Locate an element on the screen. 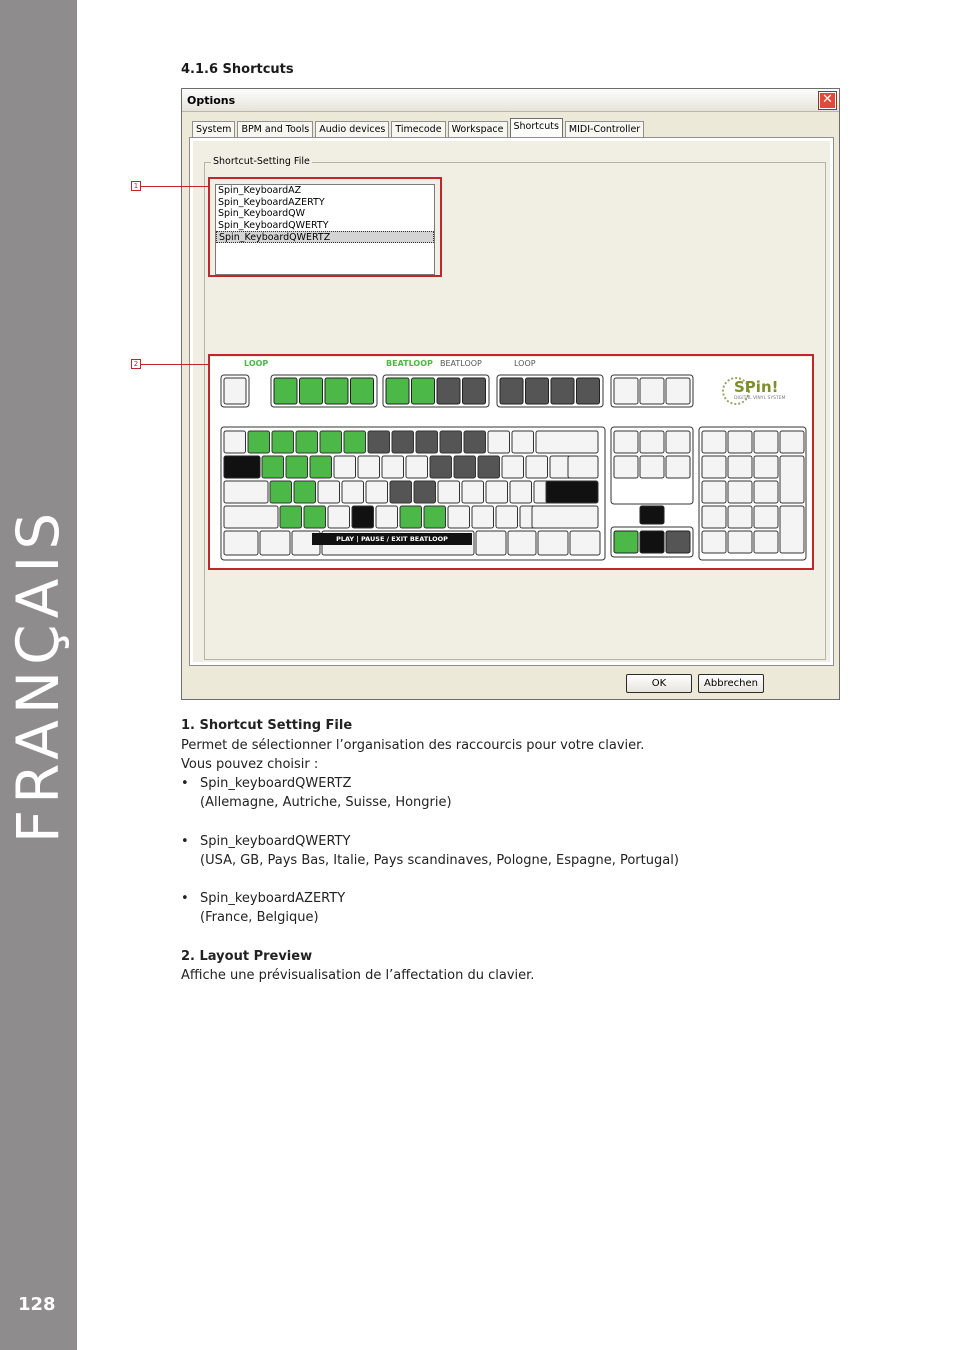 The height and width of the screenshot is (1350, 954). ok-button: OK is located at coordinates (659, 683).